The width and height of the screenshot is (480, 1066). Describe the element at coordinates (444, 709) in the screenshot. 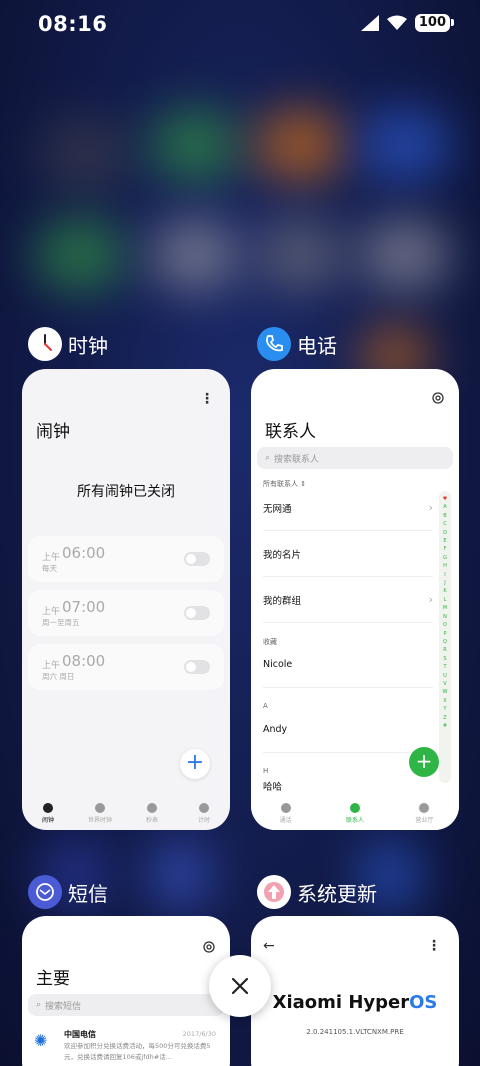

I see `alphabet-index-letter: Y` at that location.